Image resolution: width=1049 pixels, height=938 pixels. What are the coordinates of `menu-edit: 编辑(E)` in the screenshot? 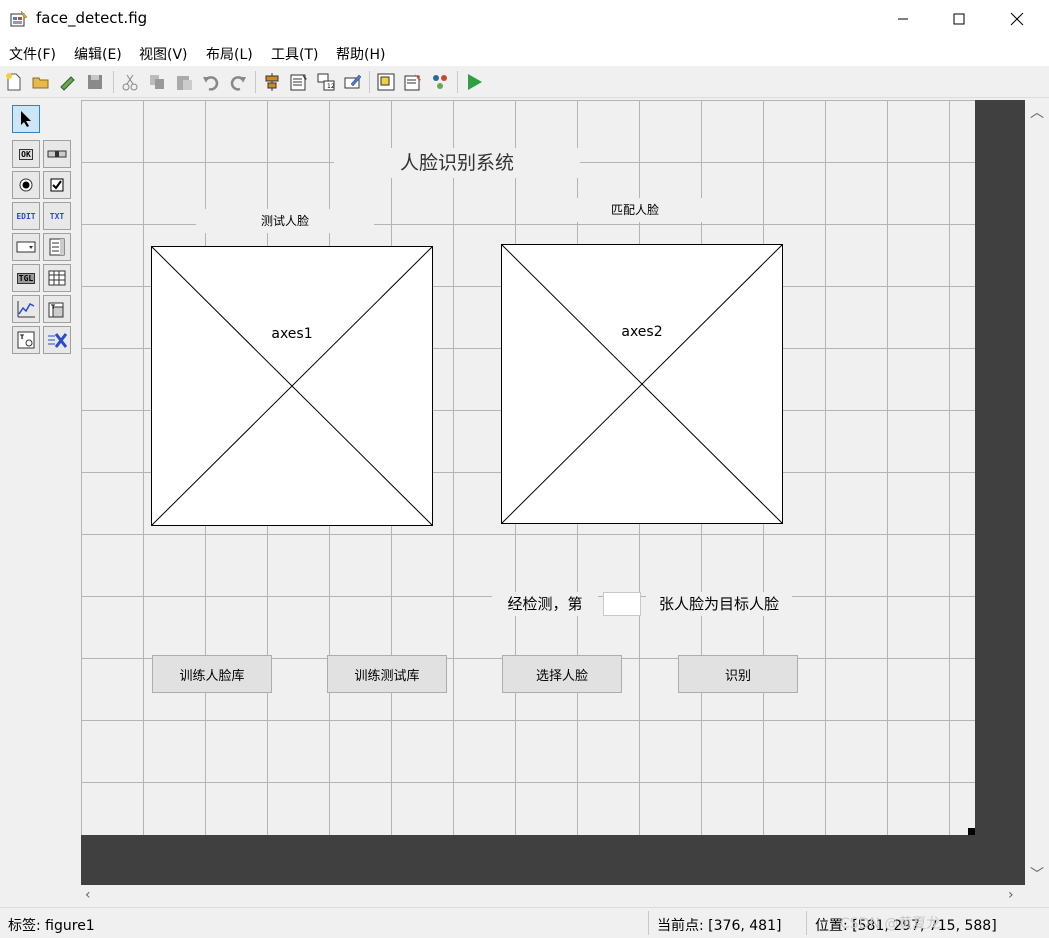 It's located at (98, 54).